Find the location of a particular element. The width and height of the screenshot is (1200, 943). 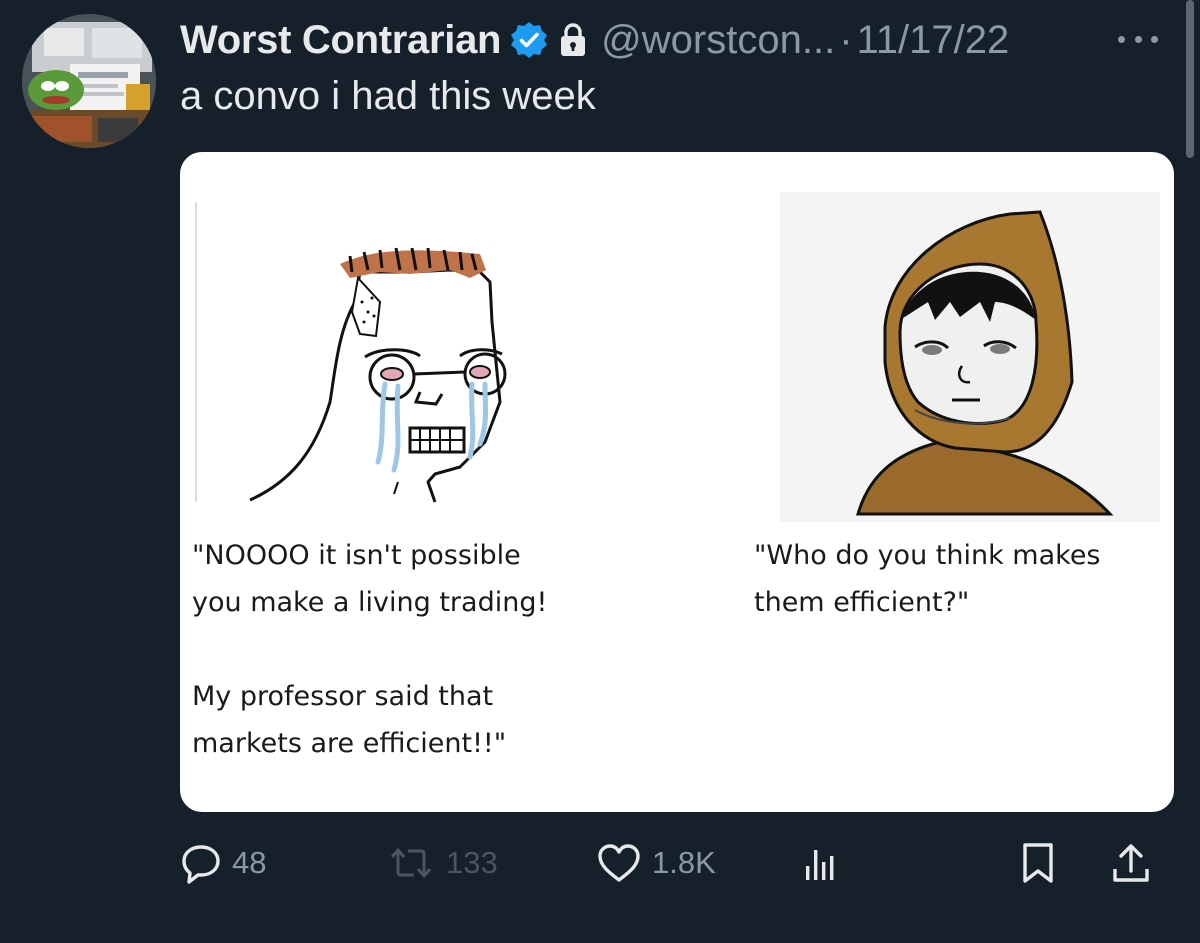

reply-count: 48 is located at coordinates (249, 862).